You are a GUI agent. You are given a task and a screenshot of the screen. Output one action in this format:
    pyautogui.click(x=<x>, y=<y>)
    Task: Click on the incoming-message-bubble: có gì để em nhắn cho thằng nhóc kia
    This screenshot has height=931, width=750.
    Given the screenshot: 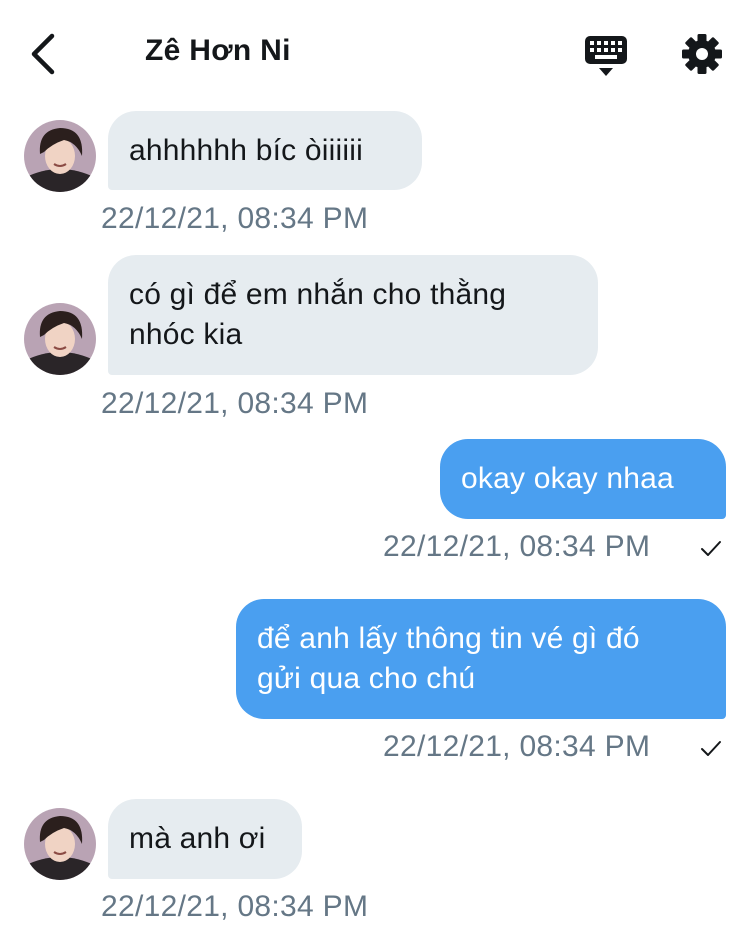 What is the action you would take?
    pyautogui.click(x=353, y=315)
    